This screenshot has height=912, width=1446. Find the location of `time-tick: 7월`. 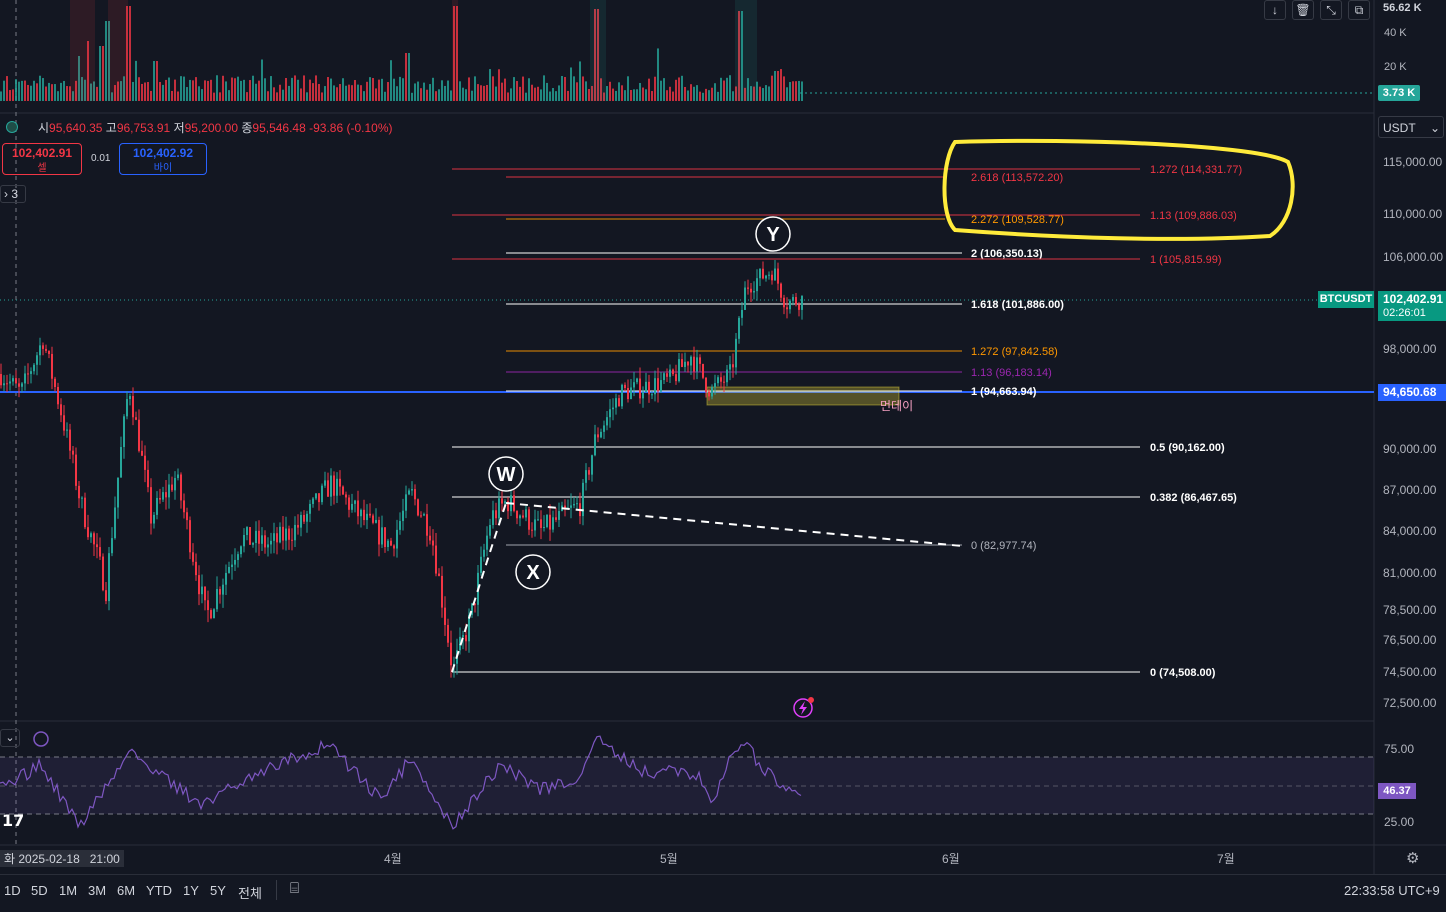

time-tick: 7월 is located at coordinates (1226, 859).